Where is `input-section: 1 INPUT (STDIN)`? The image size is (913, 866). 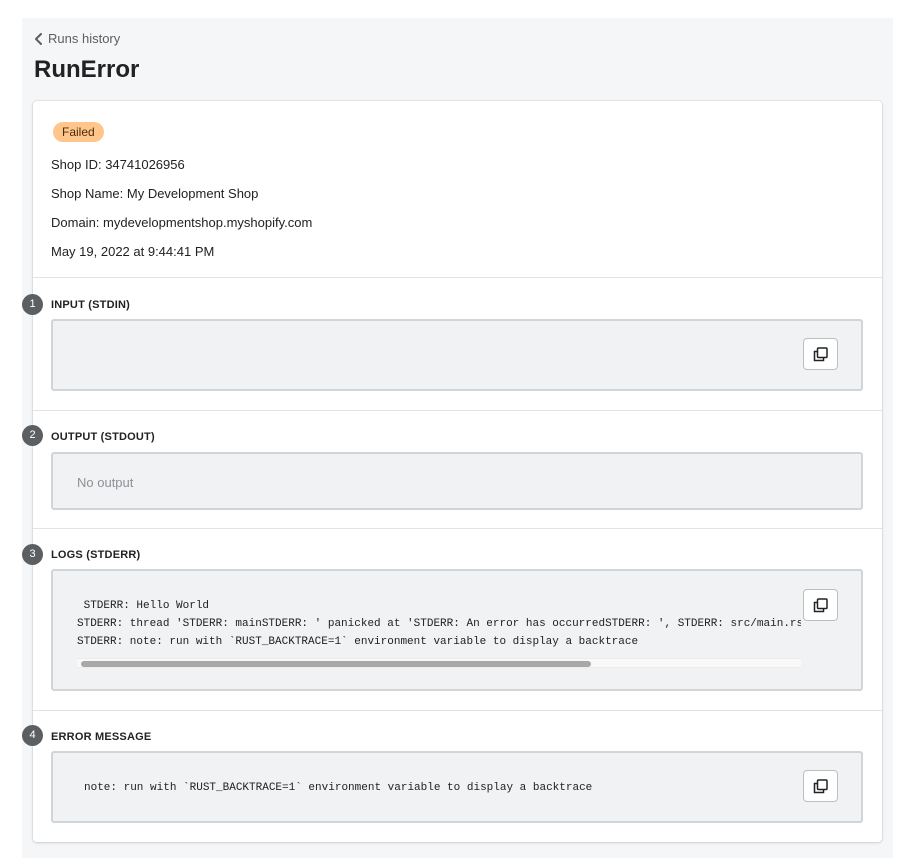
input-section: 1 INPUT (STDIN) is located at coordinates (452, 344).